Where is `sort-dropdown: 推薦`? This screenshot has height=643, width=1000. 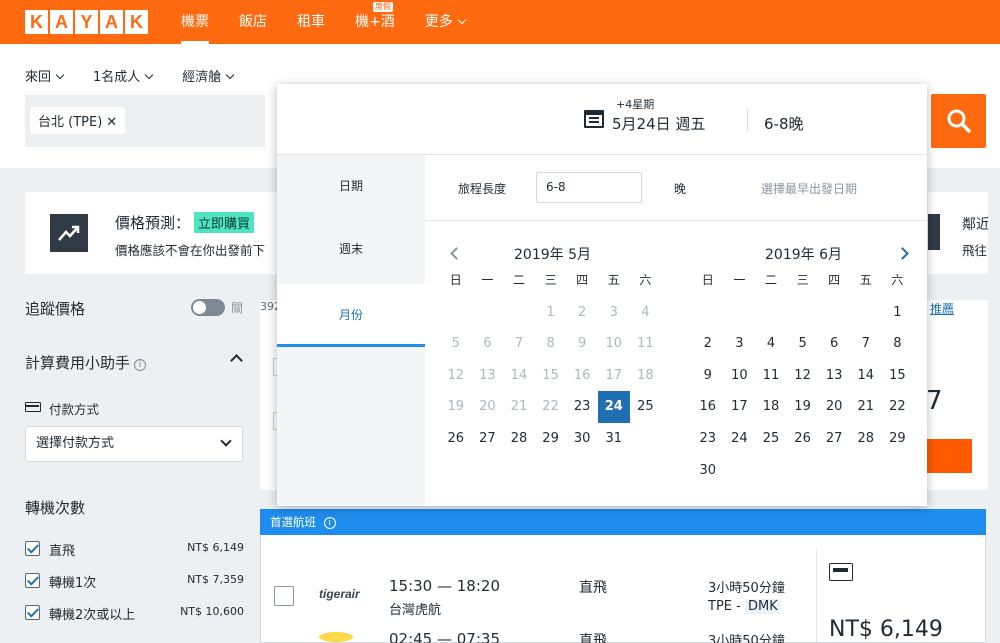
sort-dropdown: 推薦 is located at coordinates (942, 308).